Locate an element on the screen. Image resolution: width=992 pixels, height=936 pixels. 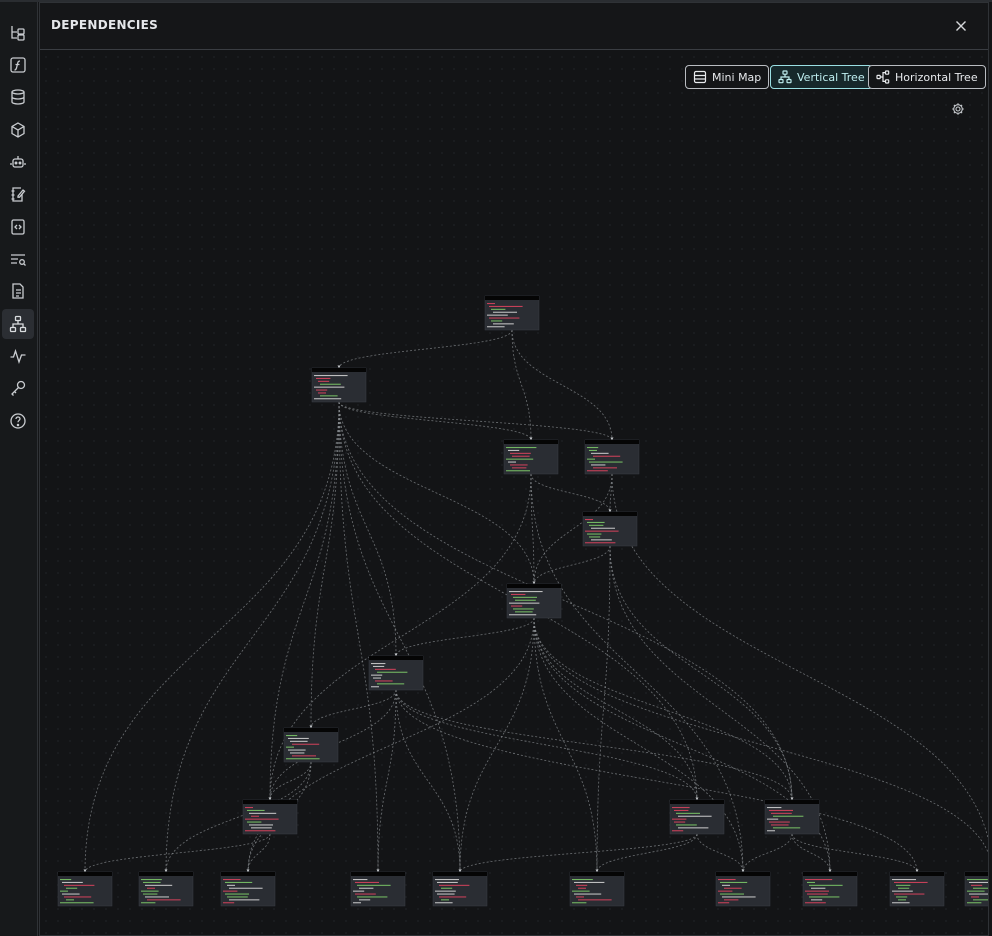
vertical-tree-button: Vertical Tree is located at coordinates (821, 77).